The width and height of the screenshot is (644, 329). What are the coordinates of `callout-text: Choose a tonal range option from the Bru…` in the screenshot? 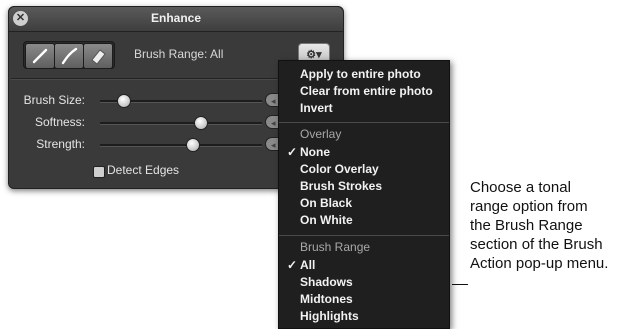 It's located at (539, 225).